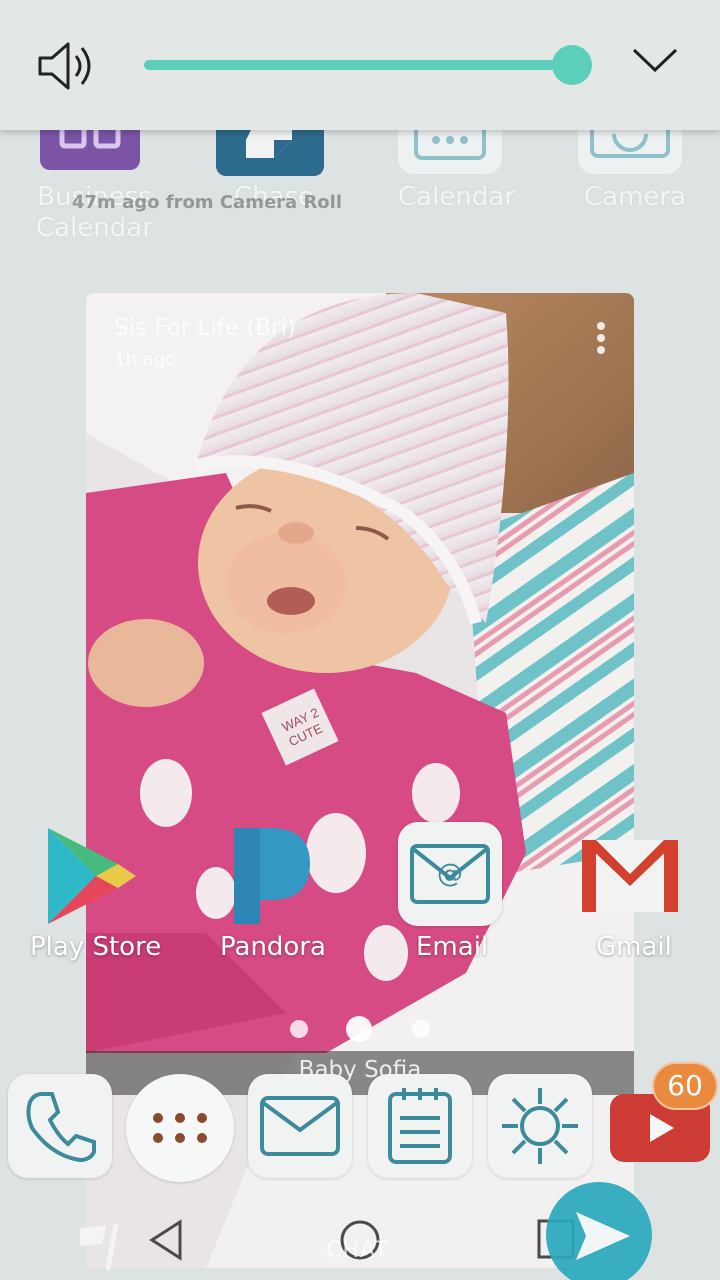 The width and height of the screenshot is (720, 1280). I want to click on camera-label: Camera, so click(635, 197).